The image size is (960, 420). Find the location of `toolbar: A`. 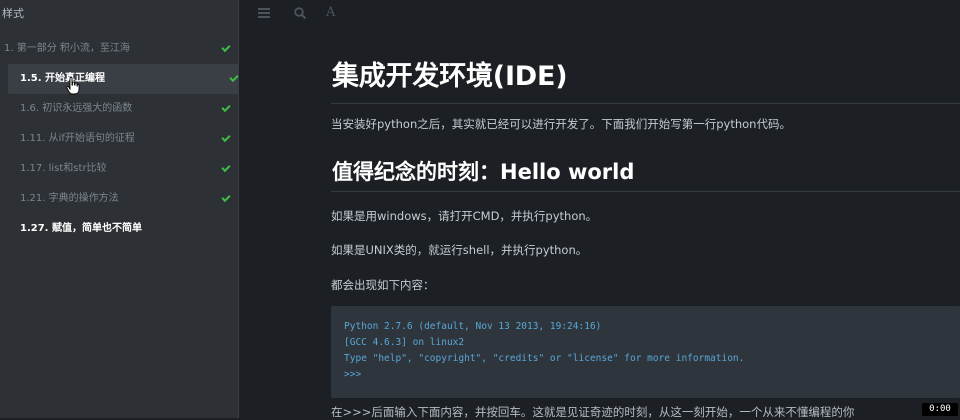

toolbar: A is located at coordinates (599, 13).